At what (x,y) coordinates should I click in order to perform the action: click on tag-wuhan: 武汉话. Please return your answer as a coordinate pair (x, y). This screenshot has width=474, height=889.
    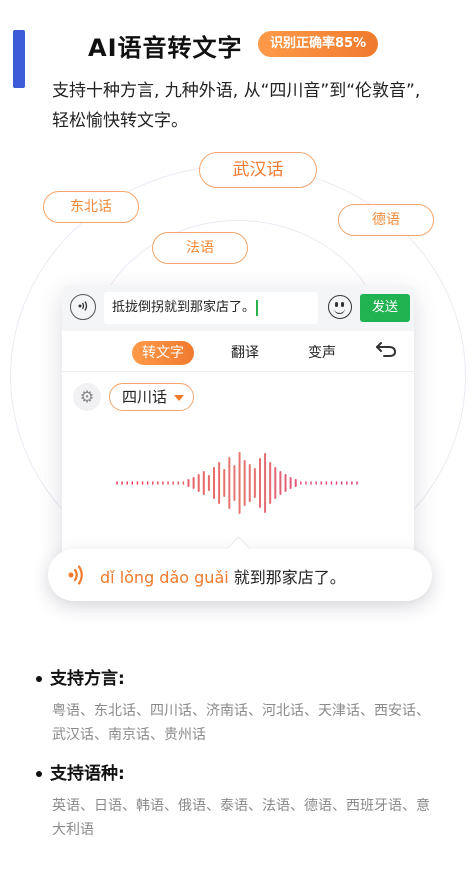
    Looking at the image, I should click on (258, 170).